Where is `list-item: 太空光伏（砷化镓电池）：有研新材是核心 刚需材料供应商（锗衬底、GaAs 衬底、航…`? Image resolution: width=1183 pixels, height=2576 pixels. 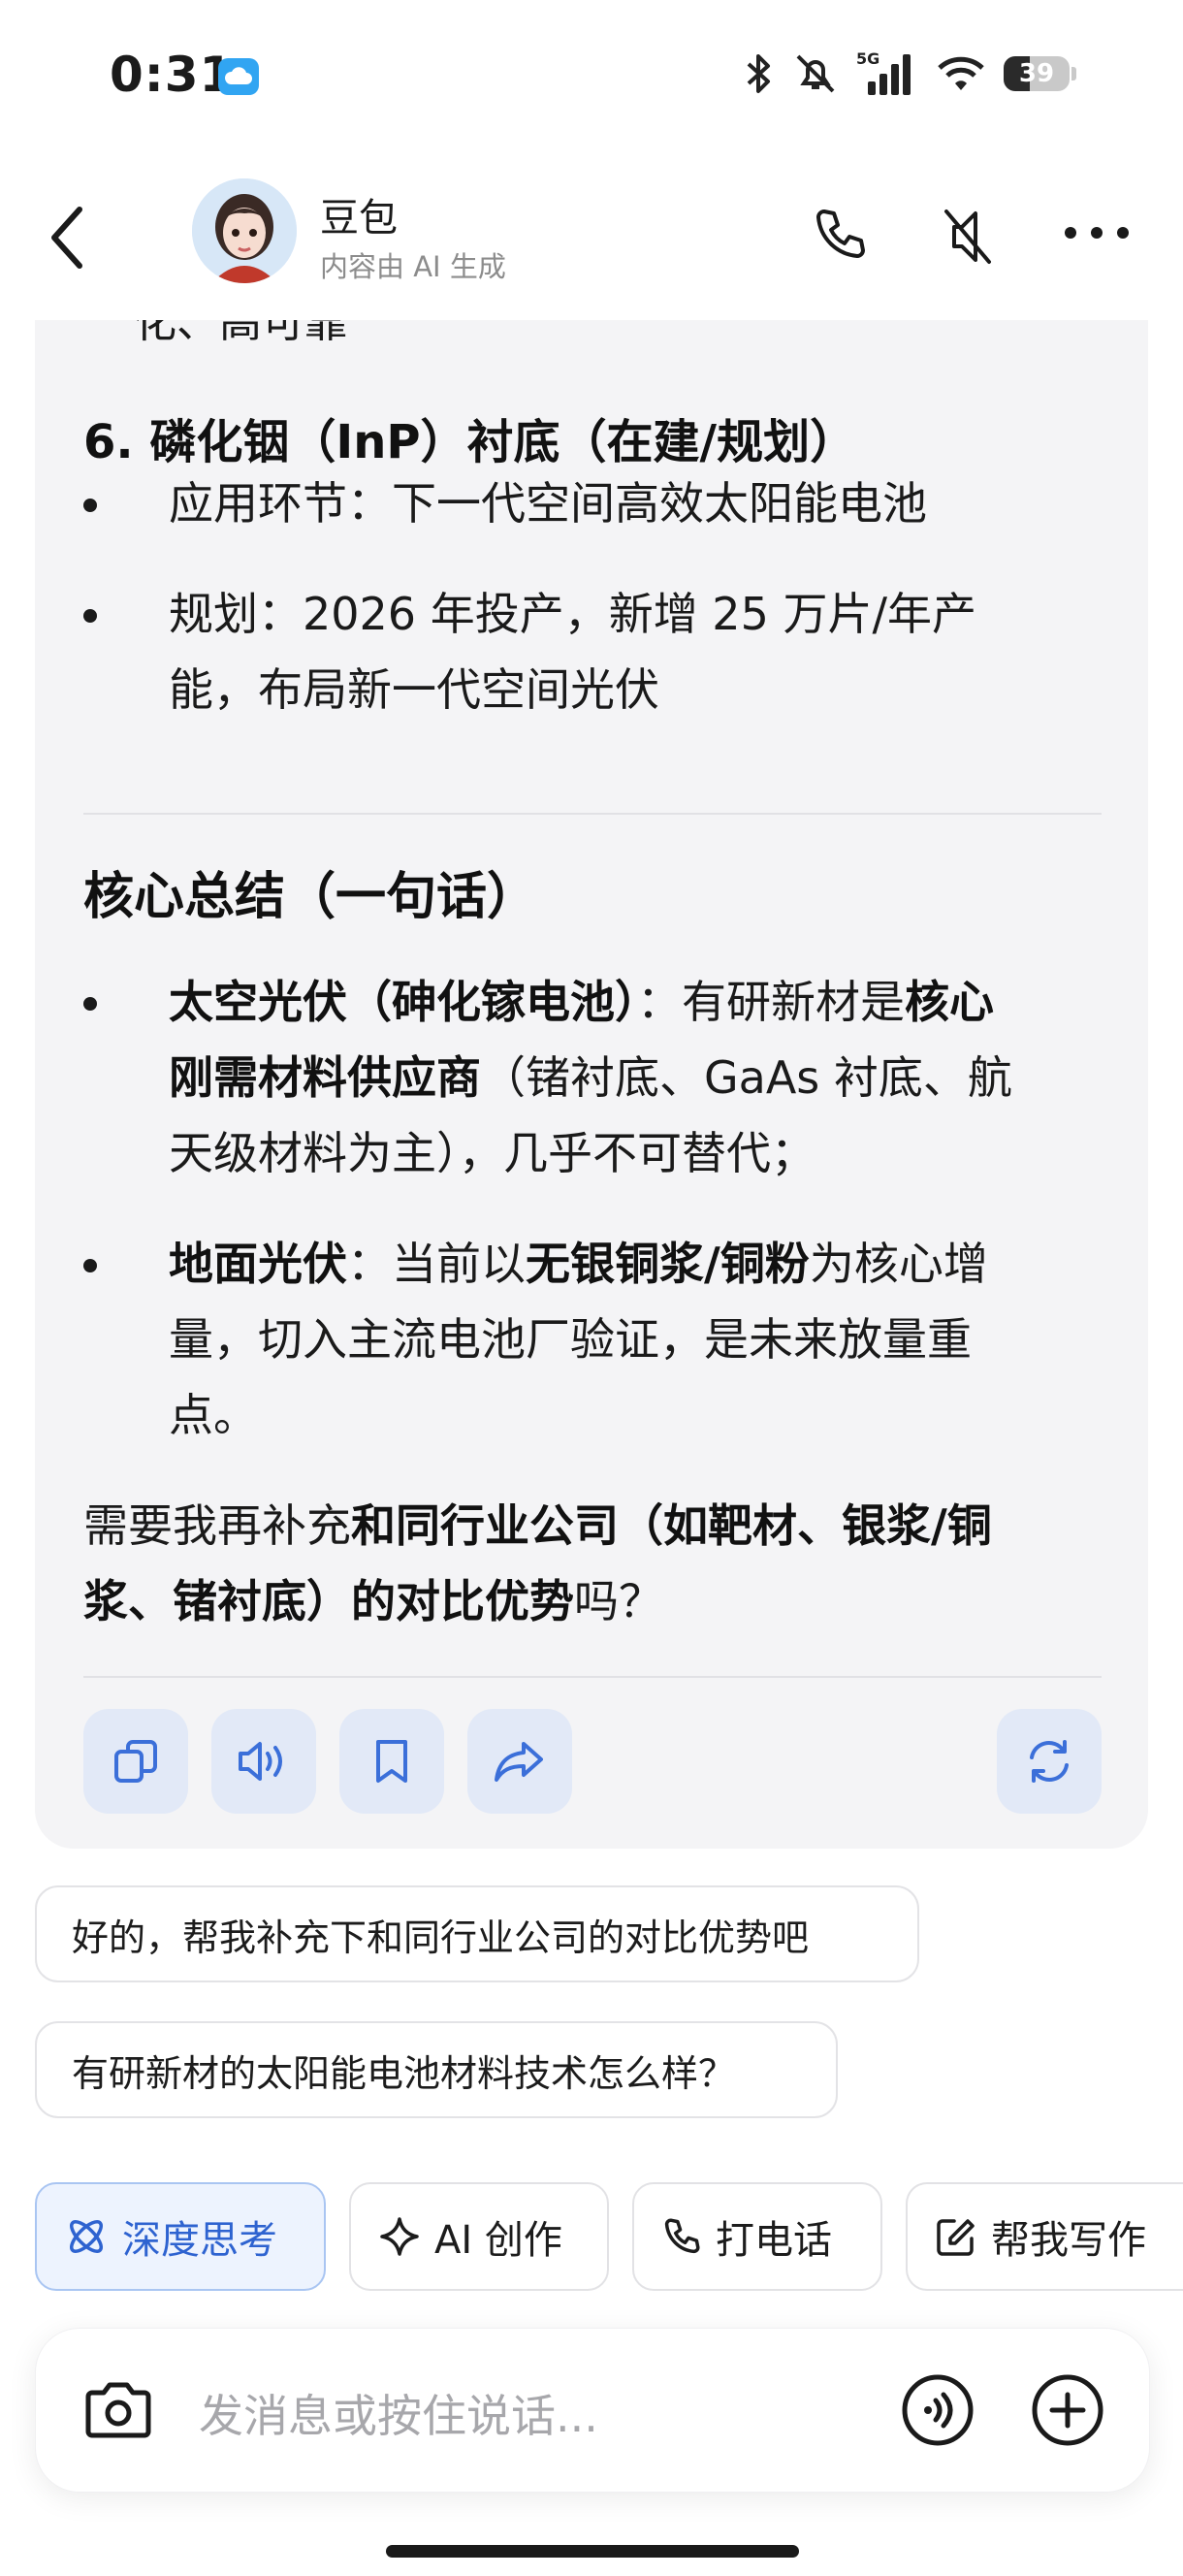 list-item: 太空光伏（砷化镓电池）：有研新材是核心 刚需材料供应商（锗衬底、GaAs 衬底、航… is located at coordinates (597, 1077).